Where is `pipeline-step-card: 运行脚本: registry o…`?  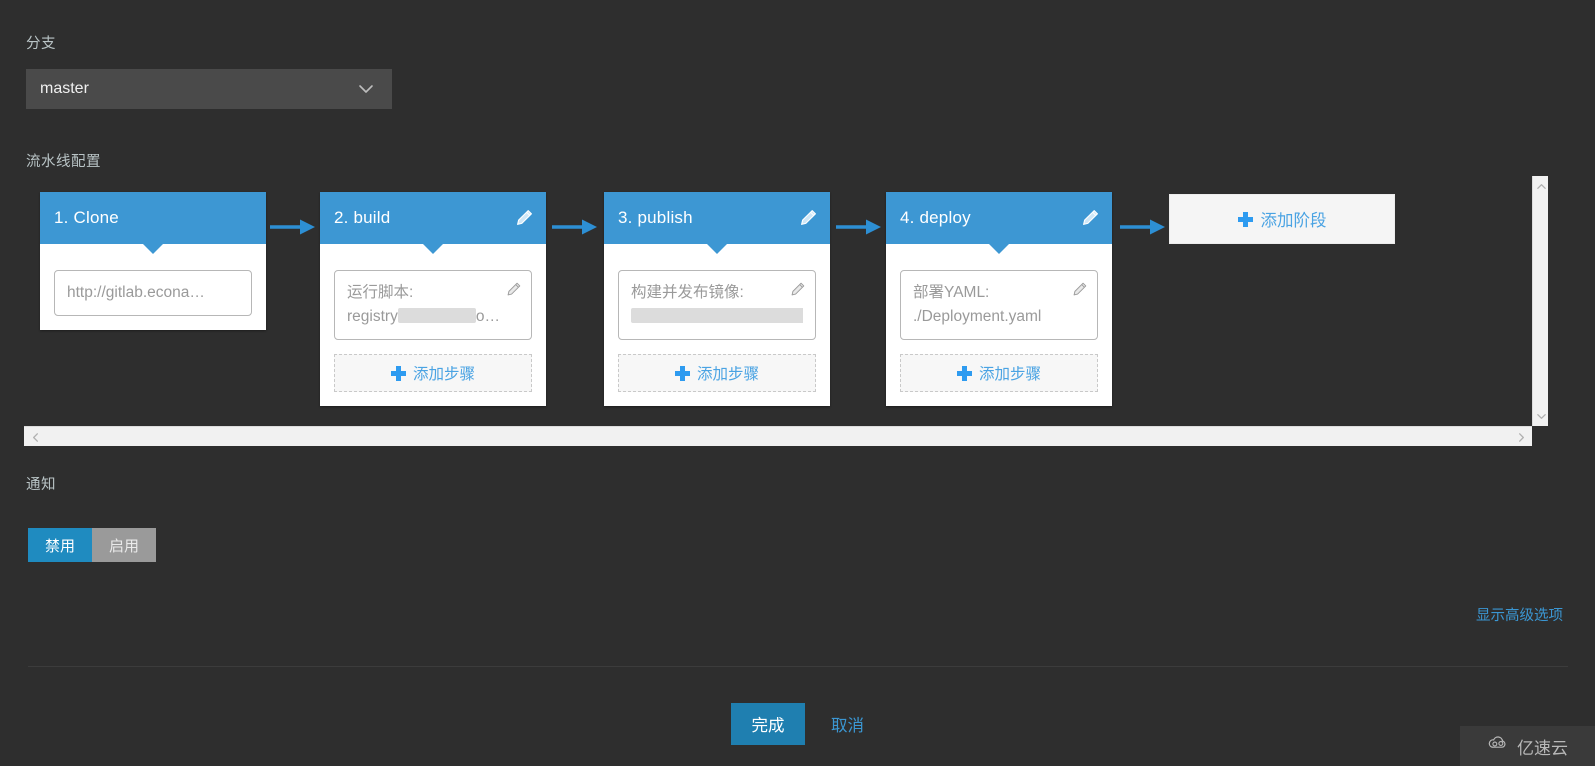
pipeline-step-card: 运行脚本: registry o… is located at coordinates (433, 305).